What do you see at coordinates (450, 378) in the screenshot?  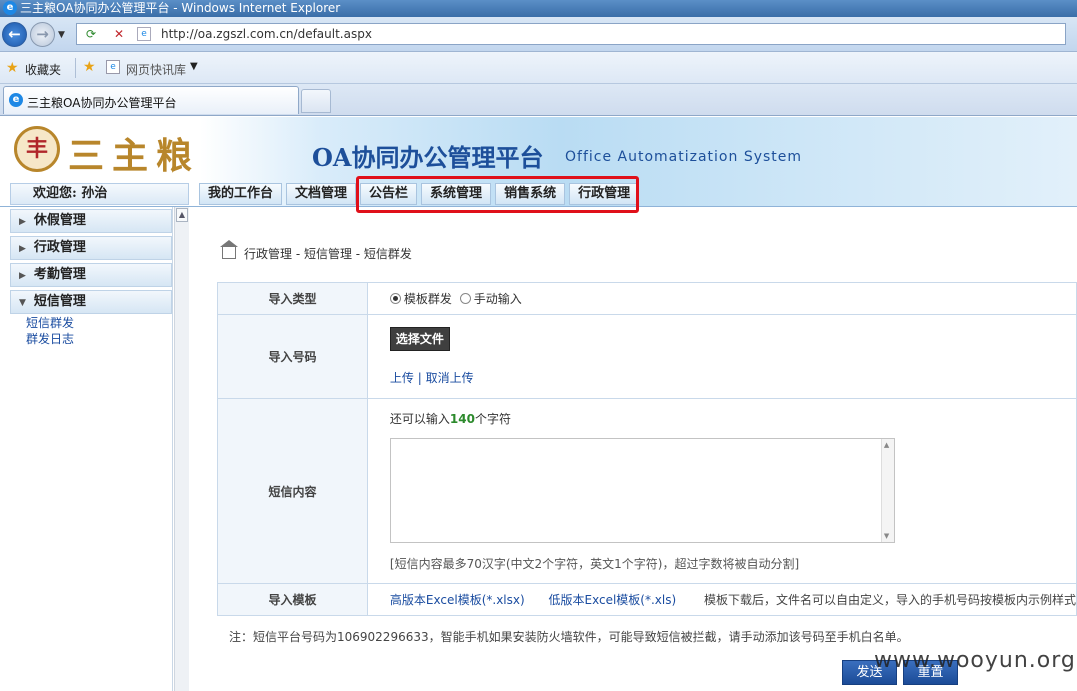 I see `cancel-upload-link: 取消上传` at bounding box center [450, 378].